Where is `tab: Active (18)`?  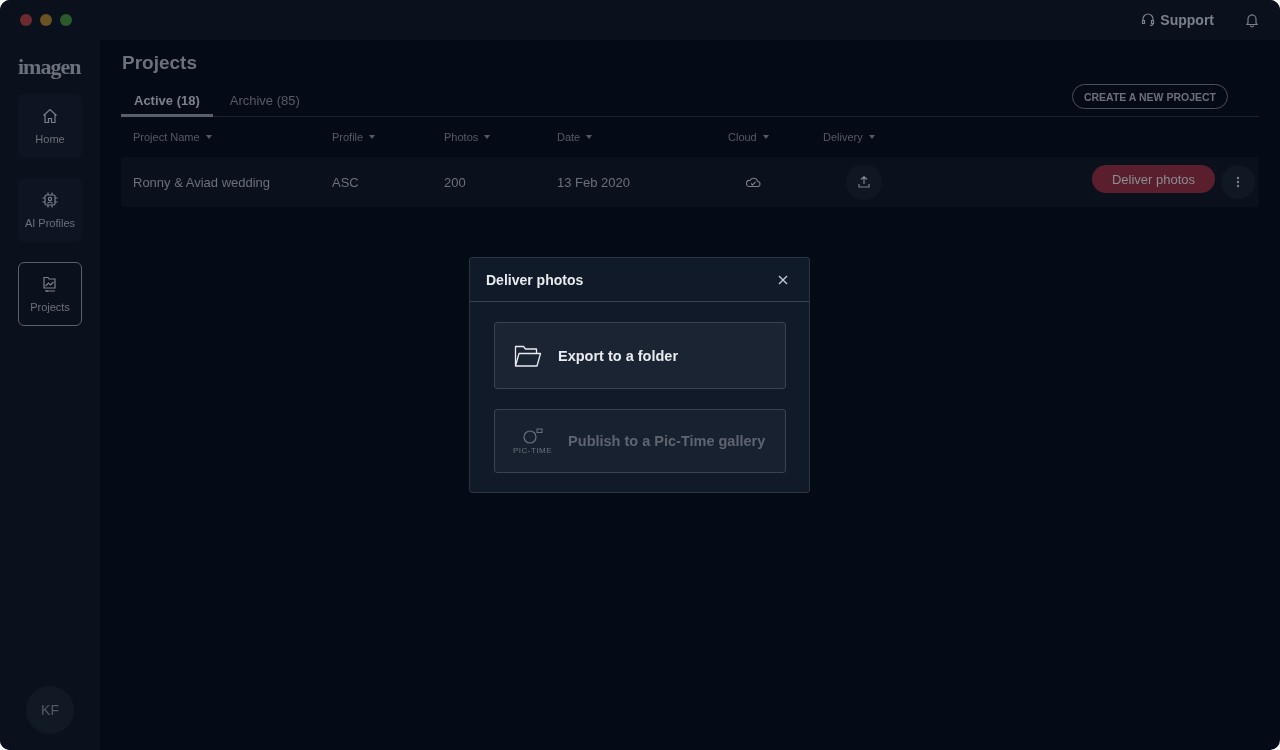 tab: Active (18) is located at coordinates (167, 102).